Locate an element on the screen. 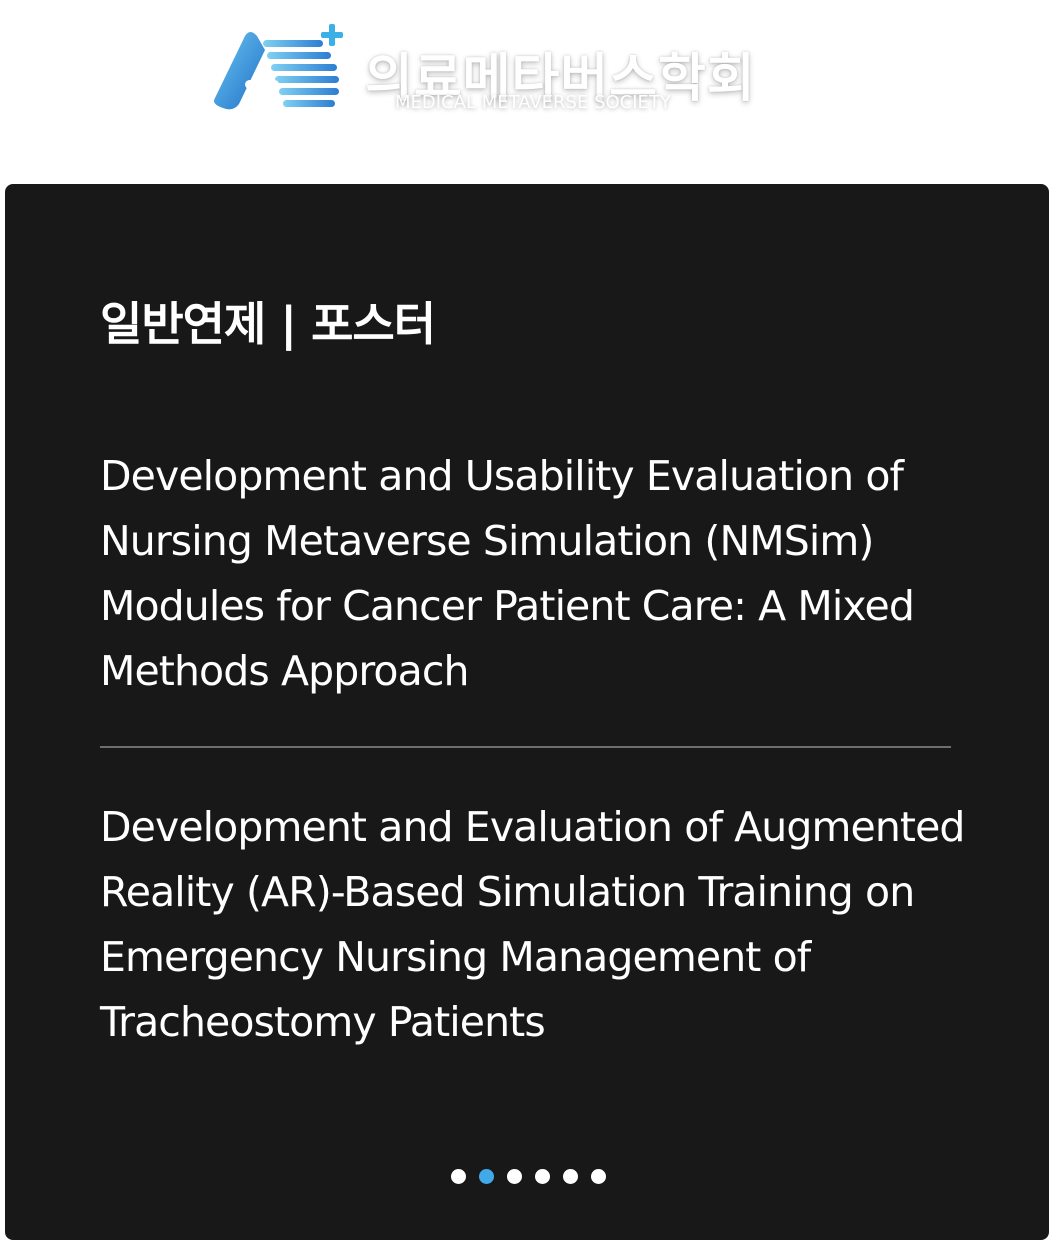  logo-english-text: MEDICAL METAVERSE SOCIETY is located at coordinates (533, 102).